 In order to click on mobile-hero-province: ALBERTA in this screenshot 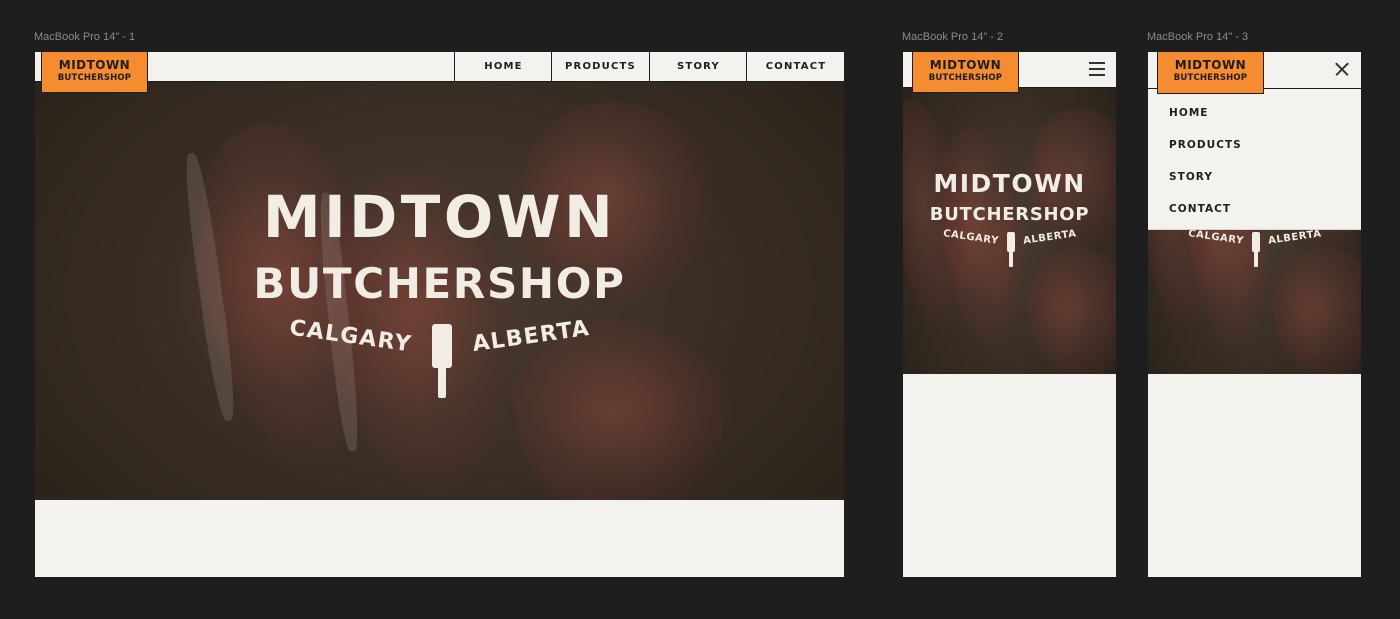, I will do `click(1049, 237)`.